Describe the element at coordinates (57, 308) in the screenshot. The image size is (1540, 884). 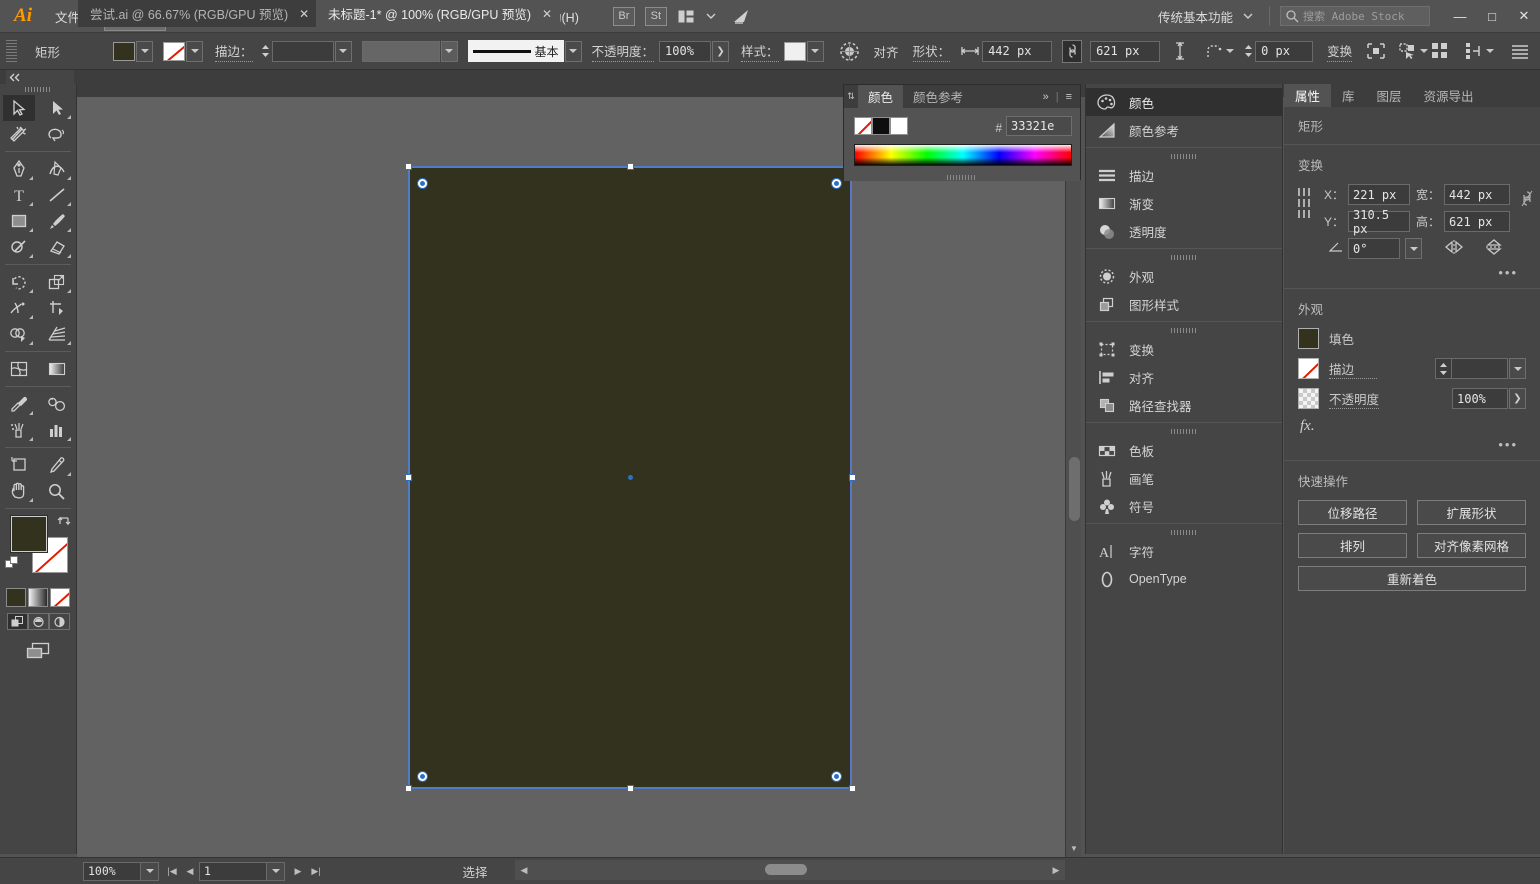
I see `free-transform-tool` at that location.